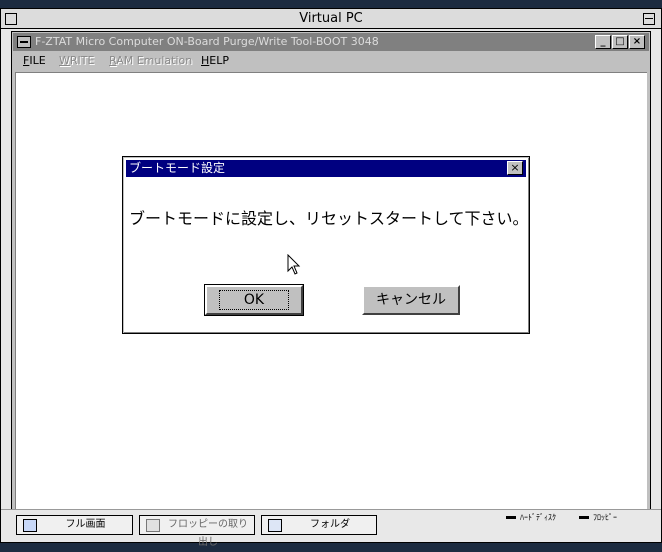  I want to click on fullscreen-label: フル画面, so click(85, 524).